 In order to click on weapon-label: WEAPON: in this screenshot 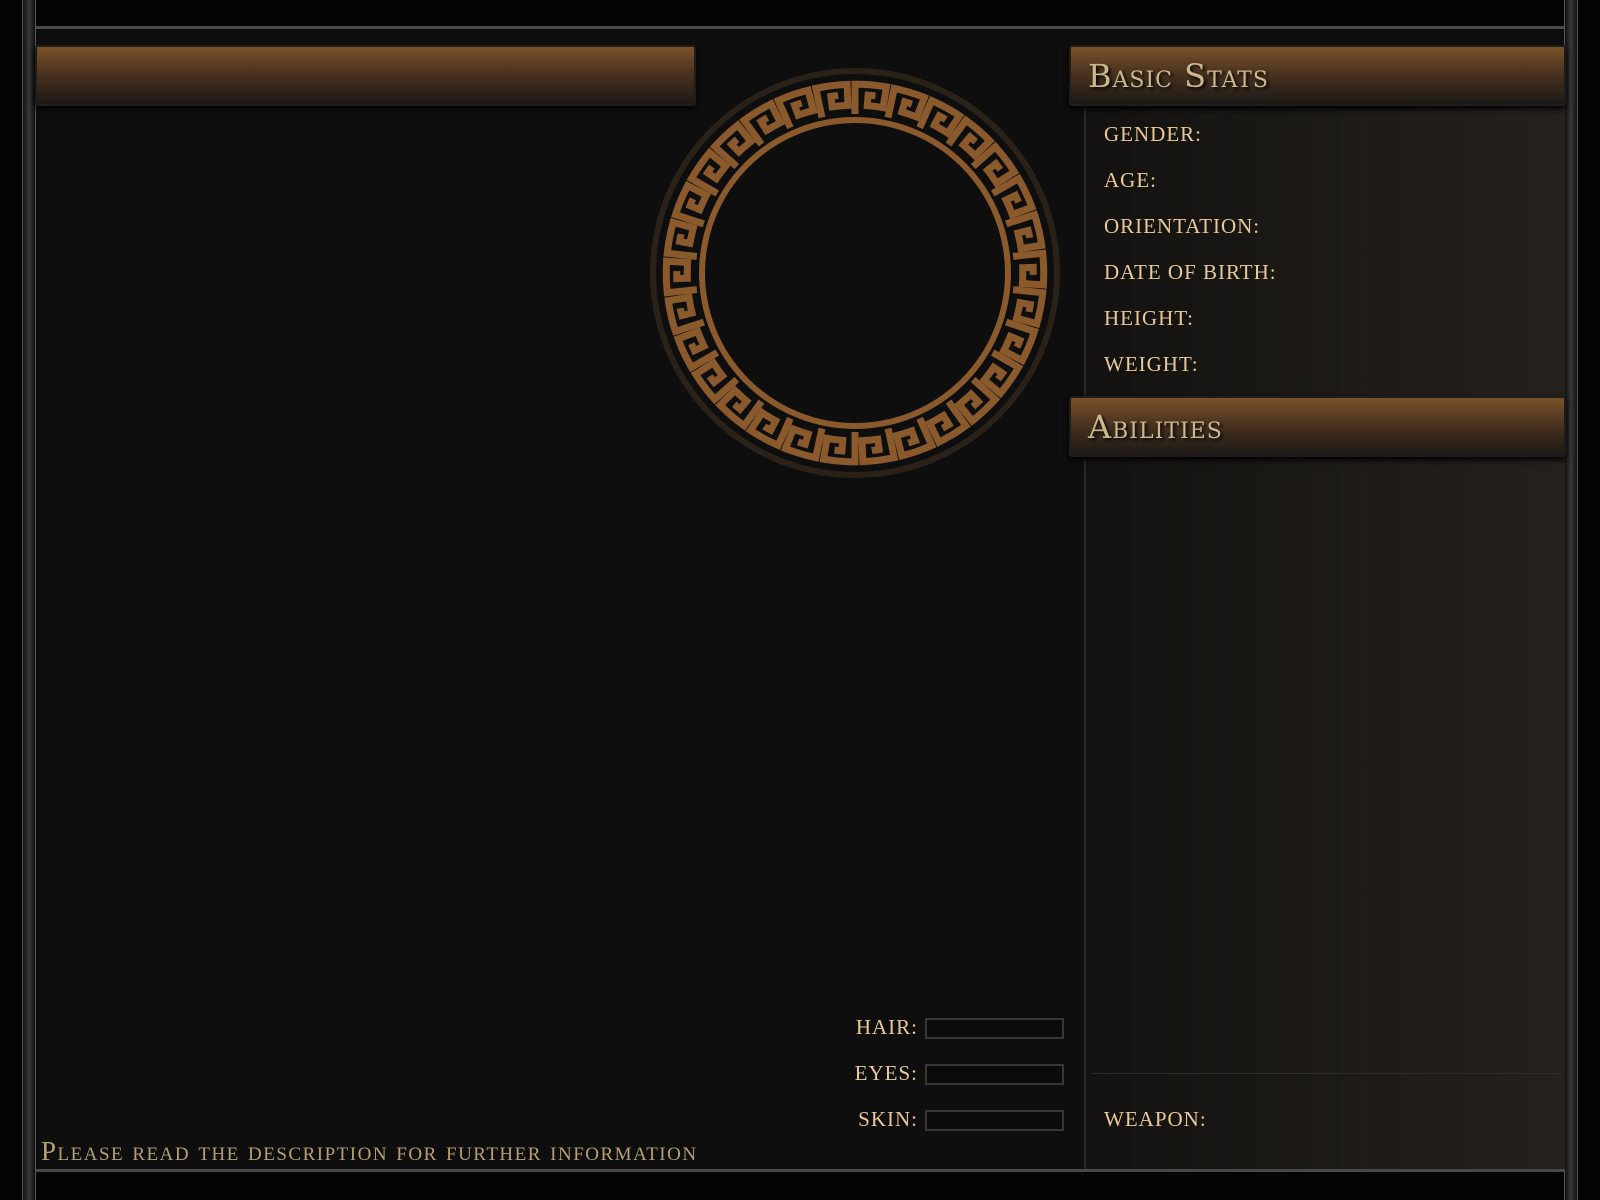, I will do `click(1155, 1119)`.